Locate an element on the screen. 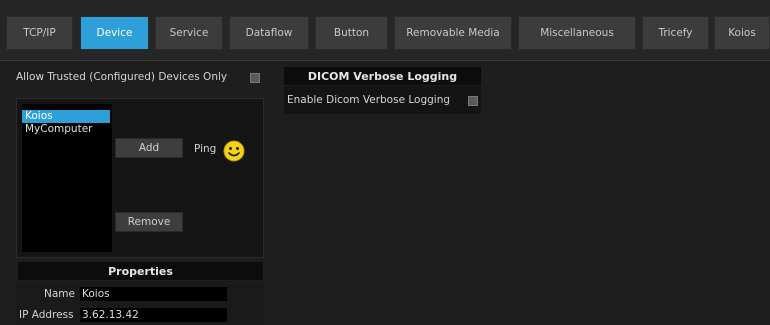 This screenshot has width=770, height=325. device-item-koios: Koios is located at coordinates (66, 116).